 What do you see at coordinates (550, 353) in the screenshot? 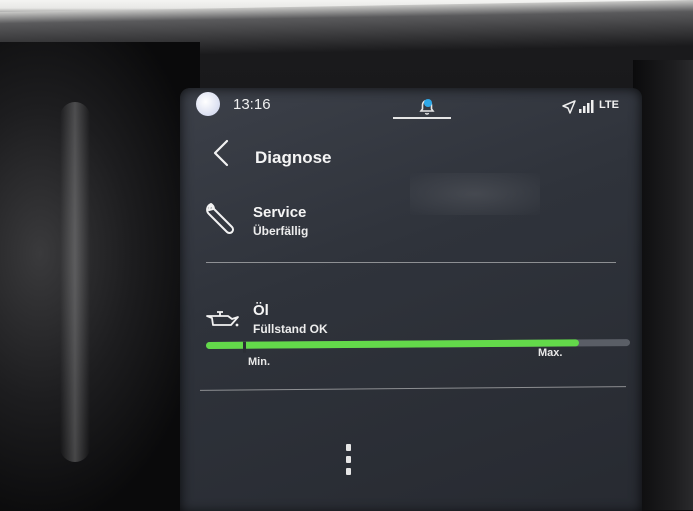
I see `gauge-max-label: Max.` at bounding box center [550, 353].